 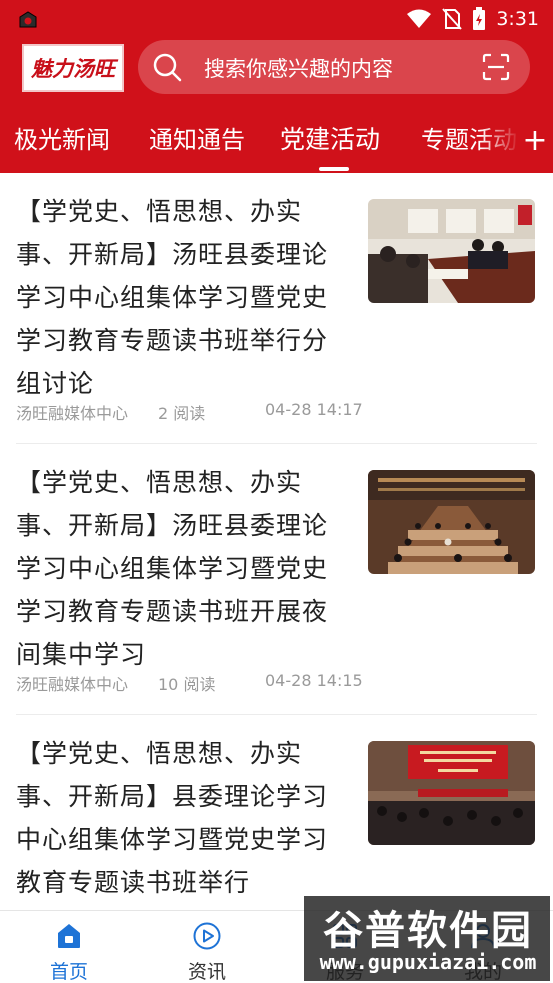 What do you see at coordinates (182, 413) in the screenshot?
I see `news-read-count: 2 阅读` at bounding box center [182, 413].